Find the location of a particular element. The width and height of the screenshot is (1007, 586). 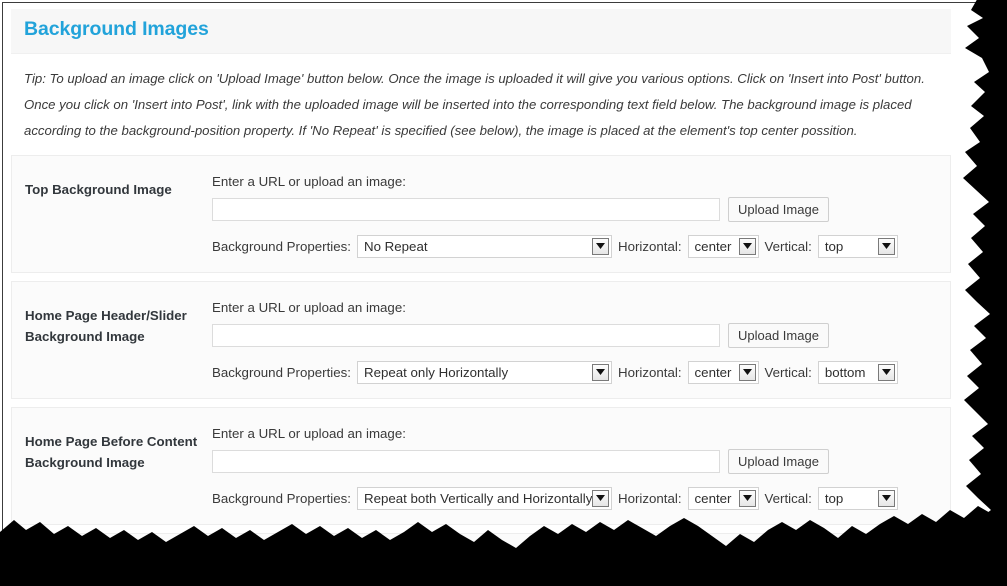

row-label: Page Title Background Image is located at coordinates (97, 572).